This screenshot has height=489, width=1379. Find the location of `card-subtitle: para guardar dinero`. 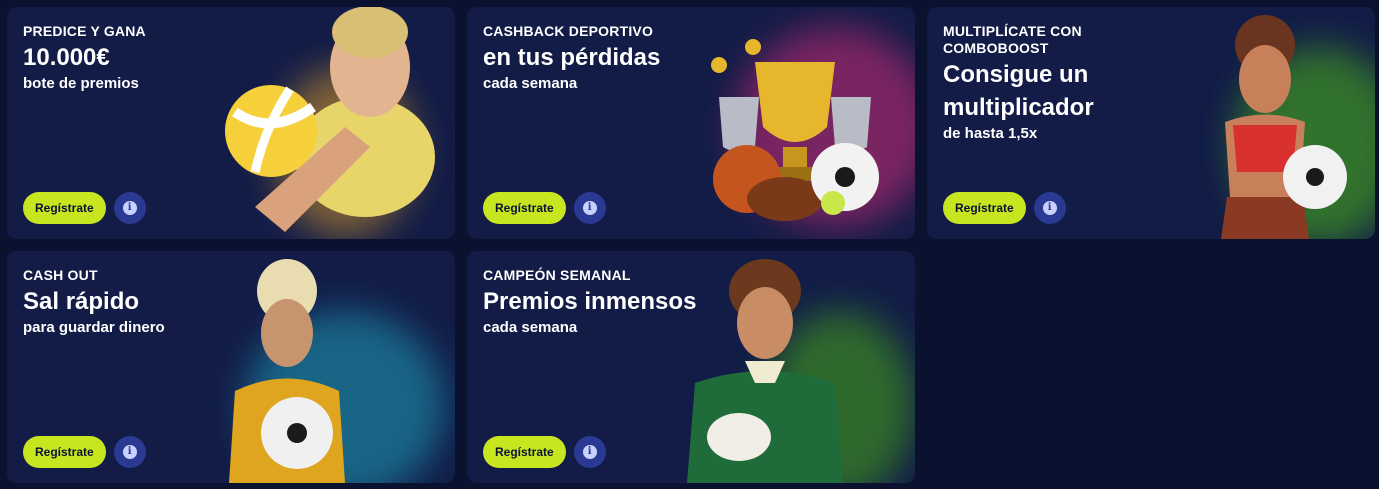

card-subtitle: para guardar dinero is located at coordinates (94, 327).